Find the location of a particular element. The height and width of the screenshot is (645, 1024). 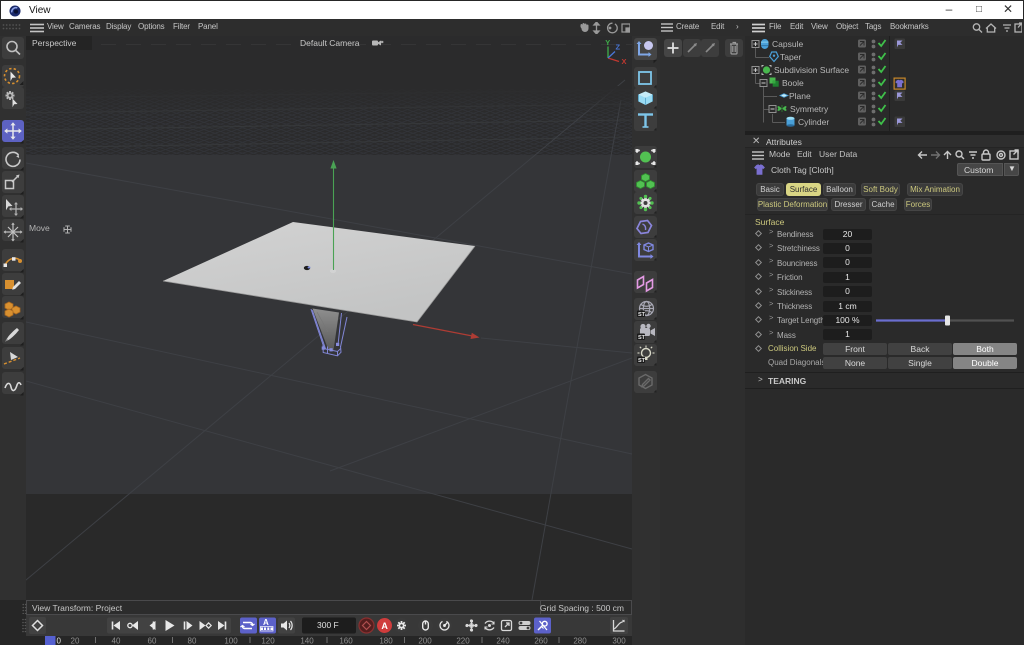

svg-text: 300 is located at coordinates (619, 641).